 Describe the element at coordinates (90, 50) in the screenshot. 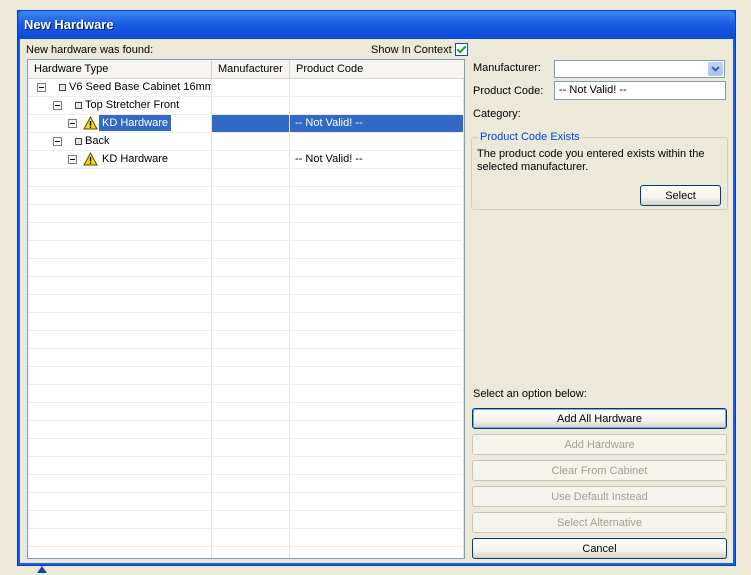

I see `found-label: New hardware was found:` at that location.